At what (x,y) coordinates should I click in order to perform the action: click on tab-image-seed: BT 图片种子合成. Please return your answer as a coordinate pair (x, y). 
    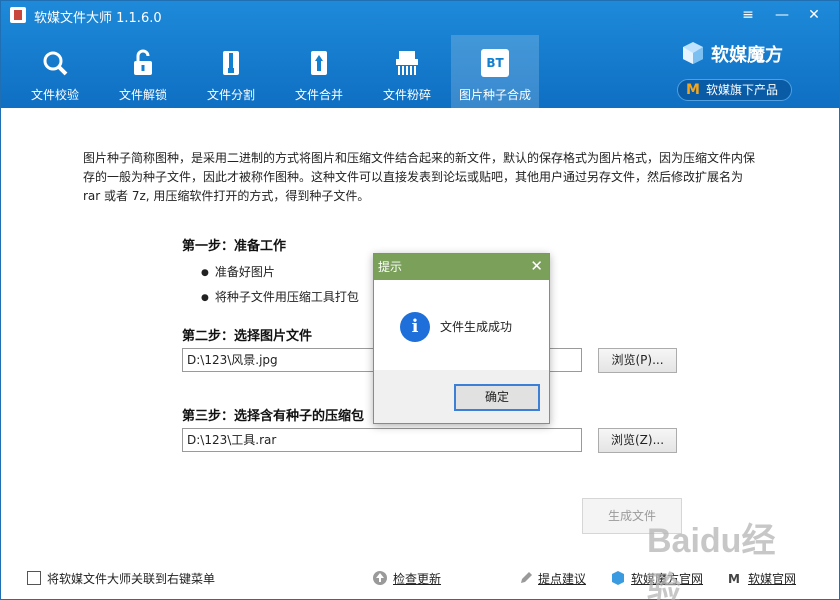
    Looking at the image, I should click on (495, 71).